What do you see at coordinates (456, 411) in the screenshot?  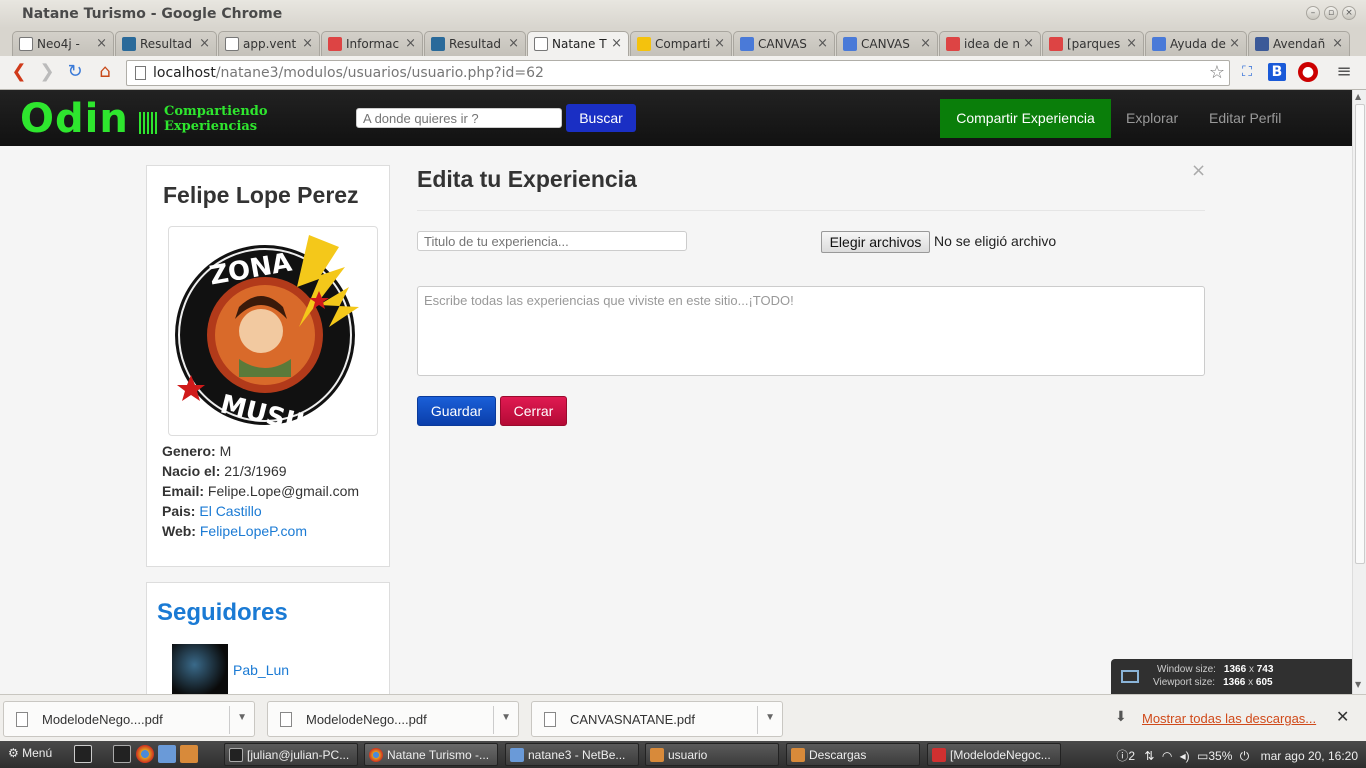 I see `save-button: Guardar` at bounding box center [456, 411].